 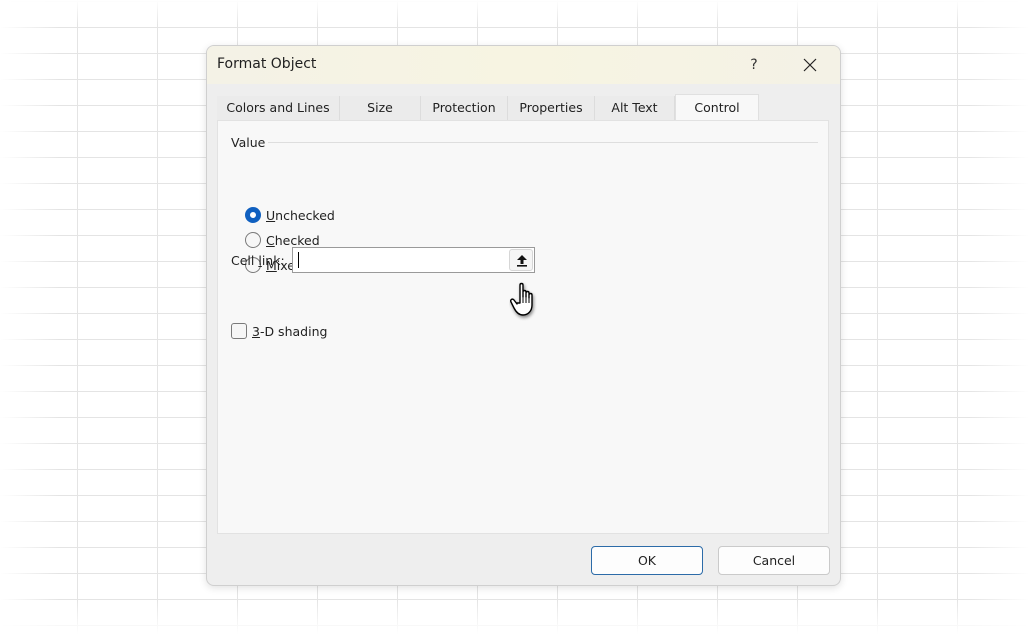 What do you see at coordinates (380, 108) in the screenshot?
I see `tab-size: Size` at bounding box center [380, 108].